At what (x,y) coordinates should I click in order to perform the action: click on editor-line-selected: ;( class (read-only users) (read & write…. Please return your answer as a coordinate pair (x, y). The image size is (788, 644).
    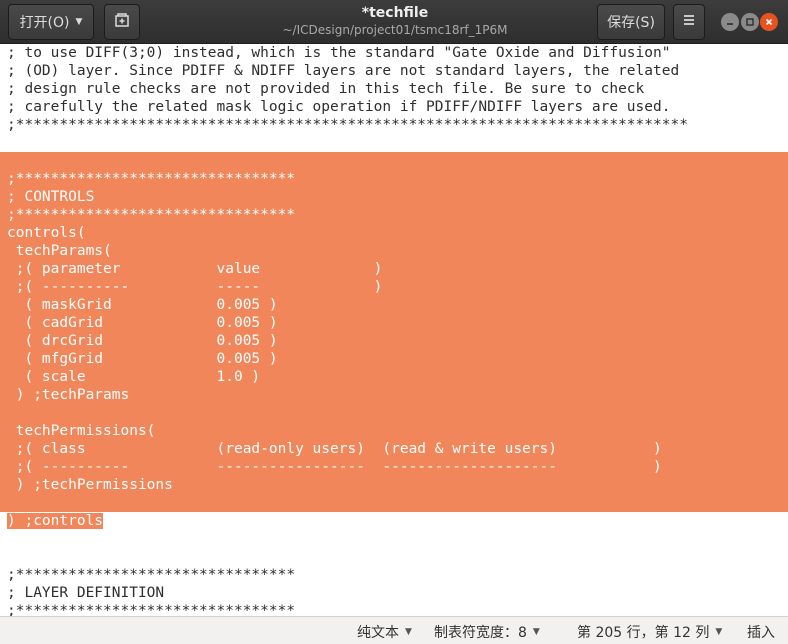
    Looking at the image, I should click on (394, 449).